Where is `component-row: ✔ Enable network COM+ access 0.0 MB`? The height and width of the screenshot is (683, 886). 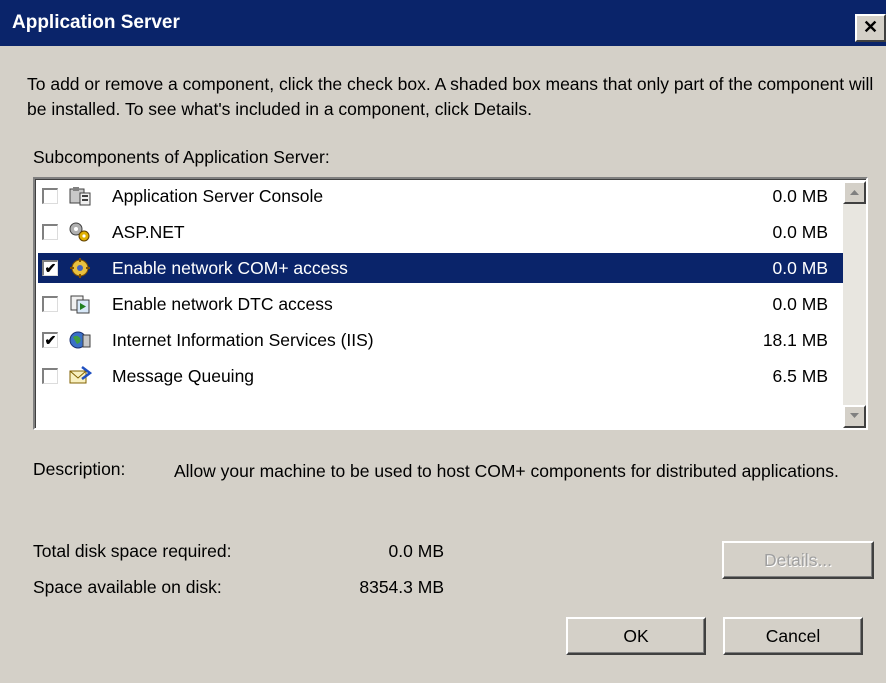
component-row: ✔ Enable network COM+ access 0.0 MB is located at coordinates (441, 268).